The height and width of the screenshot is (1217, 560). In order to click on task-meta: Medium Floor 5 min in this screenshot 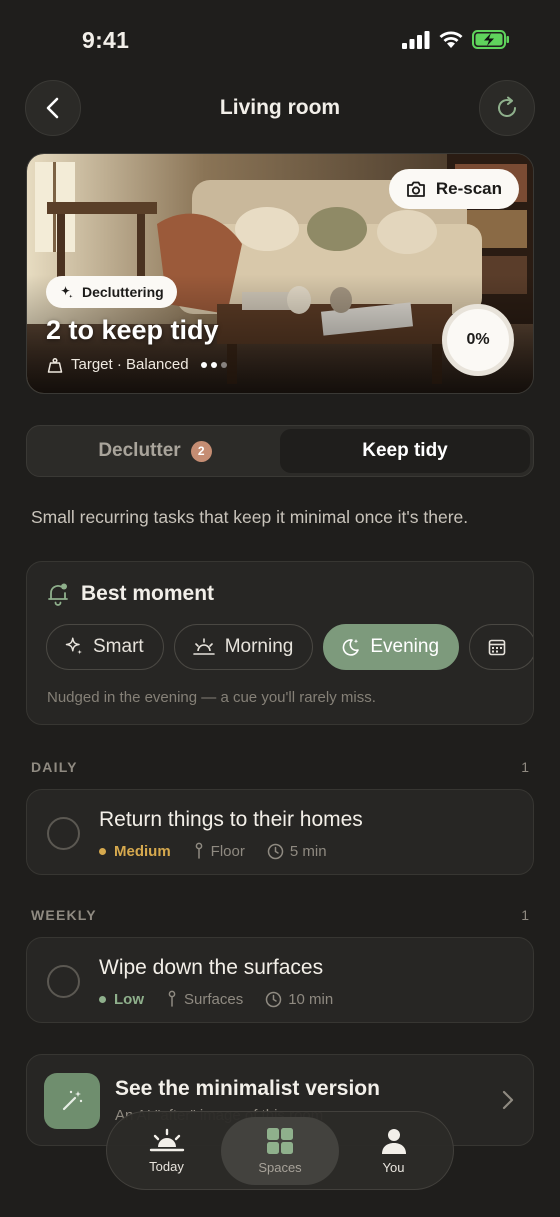, I will do `click(213, 851)`.